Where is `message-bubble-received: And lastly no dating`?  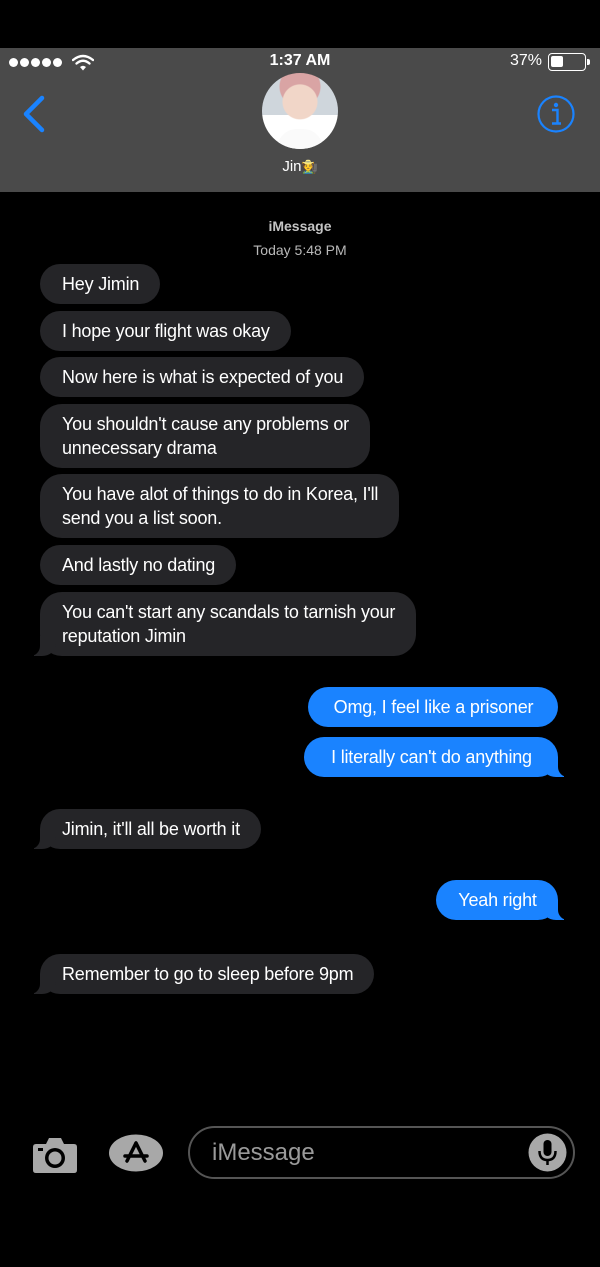
message-bubble-received: And lastly no dating is located at coordinates (138, 565).